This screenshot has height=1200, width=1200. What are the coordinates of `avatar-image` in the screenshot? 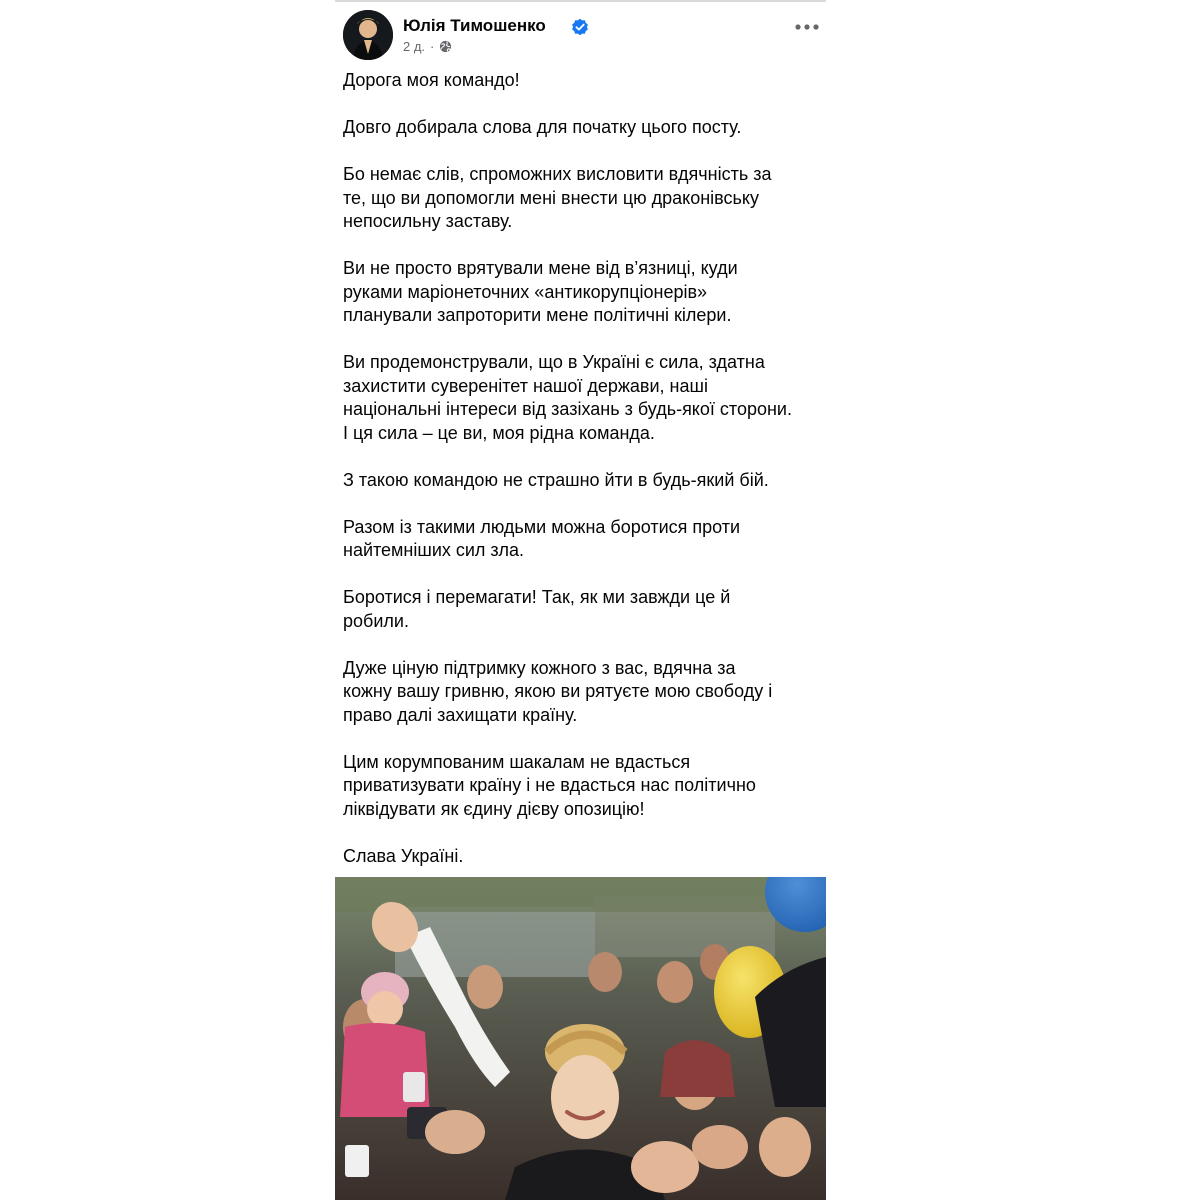 It's located at (368, 35).